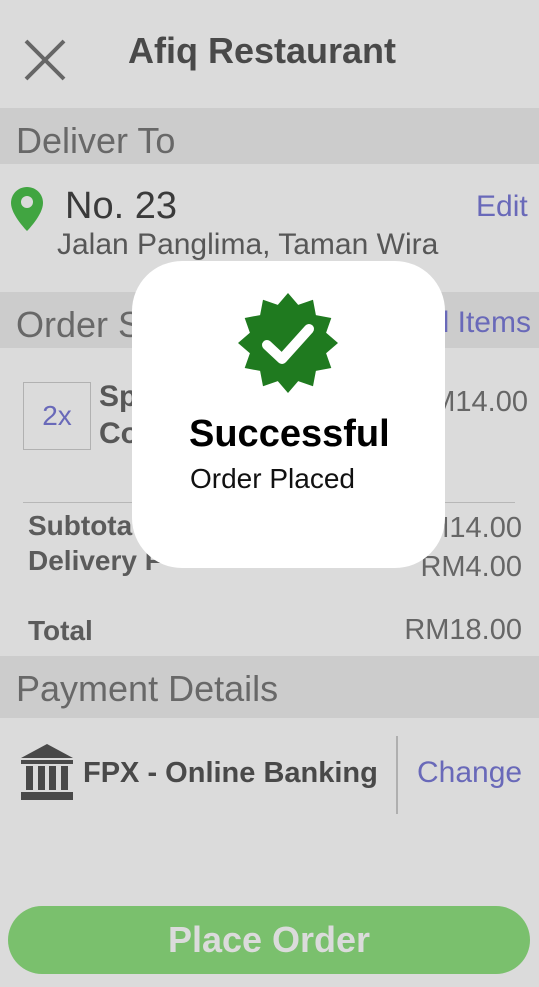 Image resolution: width=539 pixels, height=987 pixels. What do you see at coordinates (272, 478) in the screenshot?
I see `modal-subtitle: Order Placed` at bounding box center [272, 478].